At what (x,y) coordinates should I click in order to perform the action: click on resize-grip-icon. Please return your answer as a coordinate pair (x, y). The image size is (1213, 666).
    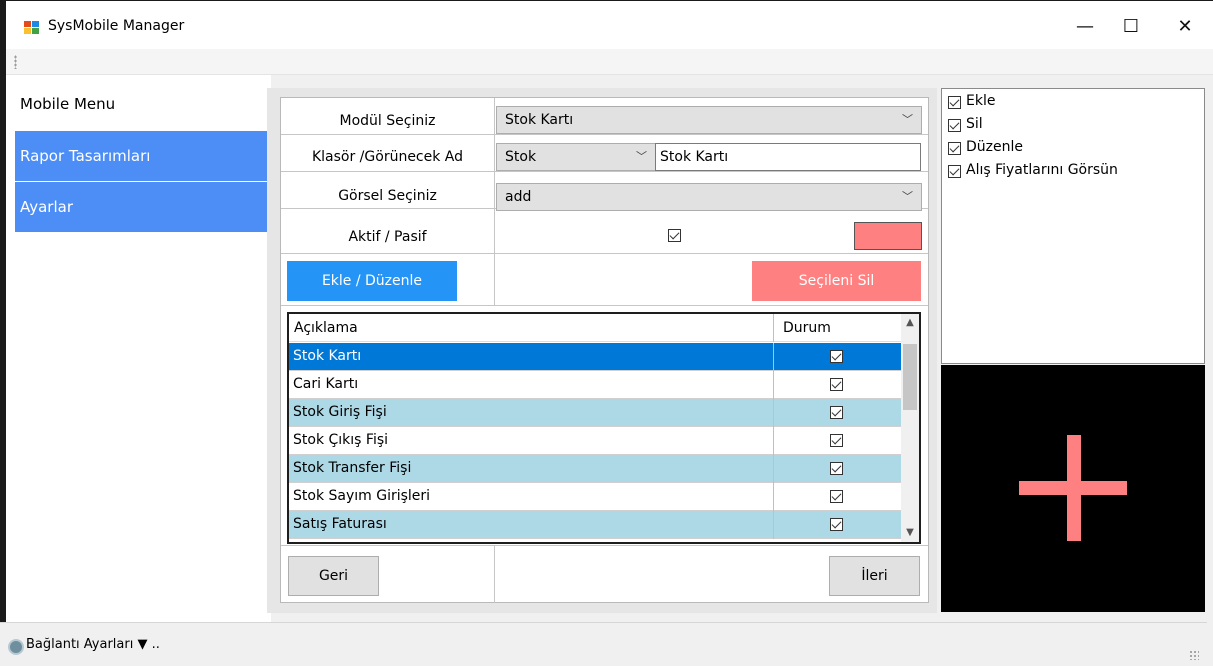
    Looking at the image, I should click on (1194, 655).